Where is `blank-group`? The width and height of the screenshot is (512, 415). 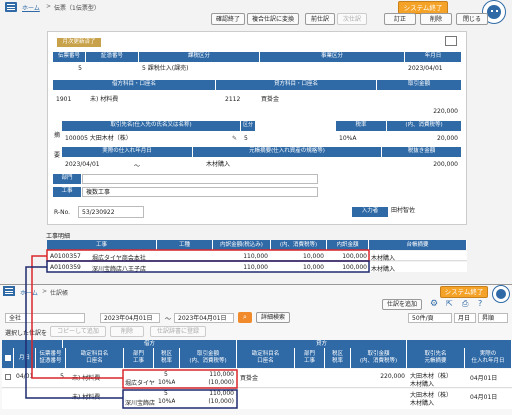 blank-group is located at coordinates (32, 344).